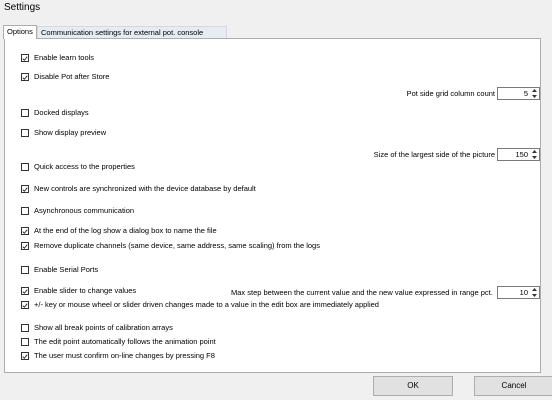 The height and width of the screenshot is (400, 552). What do you see at coordinates (85, 290) in the screenshot?
I see `option-label: Enable slider to change values` at bounding box center [85, 290].